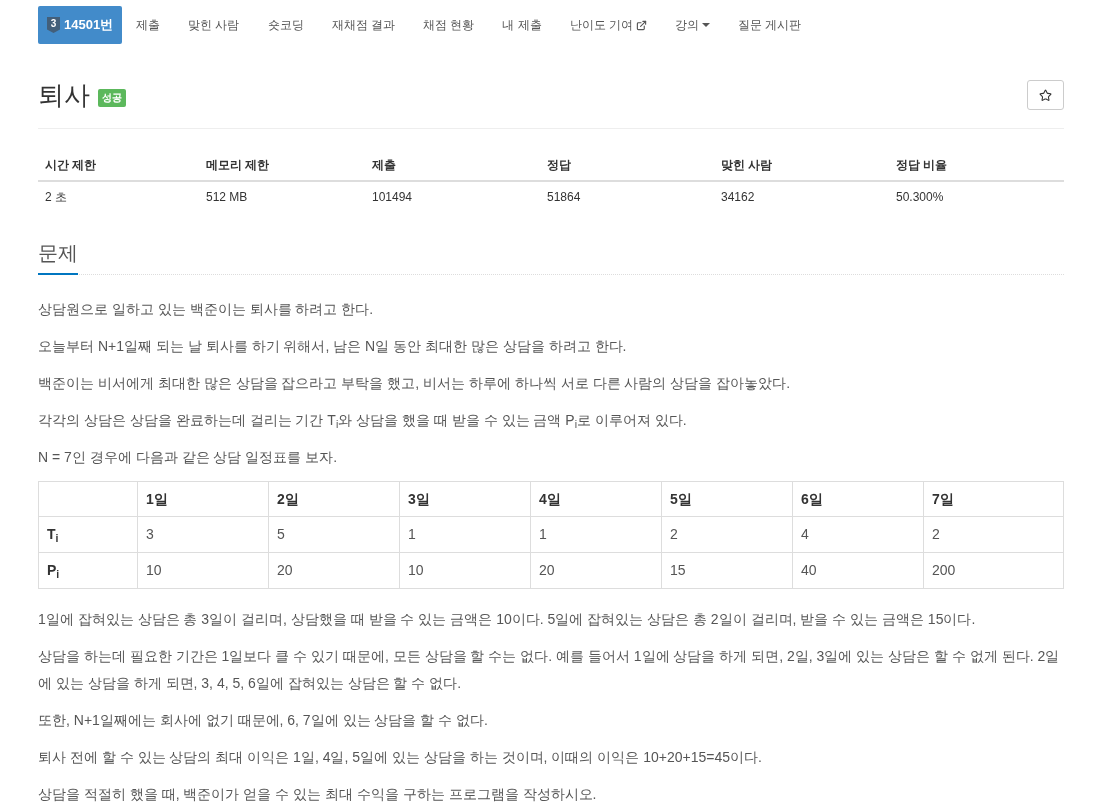  What do you see at coordinates (334, 534) in the screenshot?
I see `table-cell: 5` at bounding box center [334, 534].